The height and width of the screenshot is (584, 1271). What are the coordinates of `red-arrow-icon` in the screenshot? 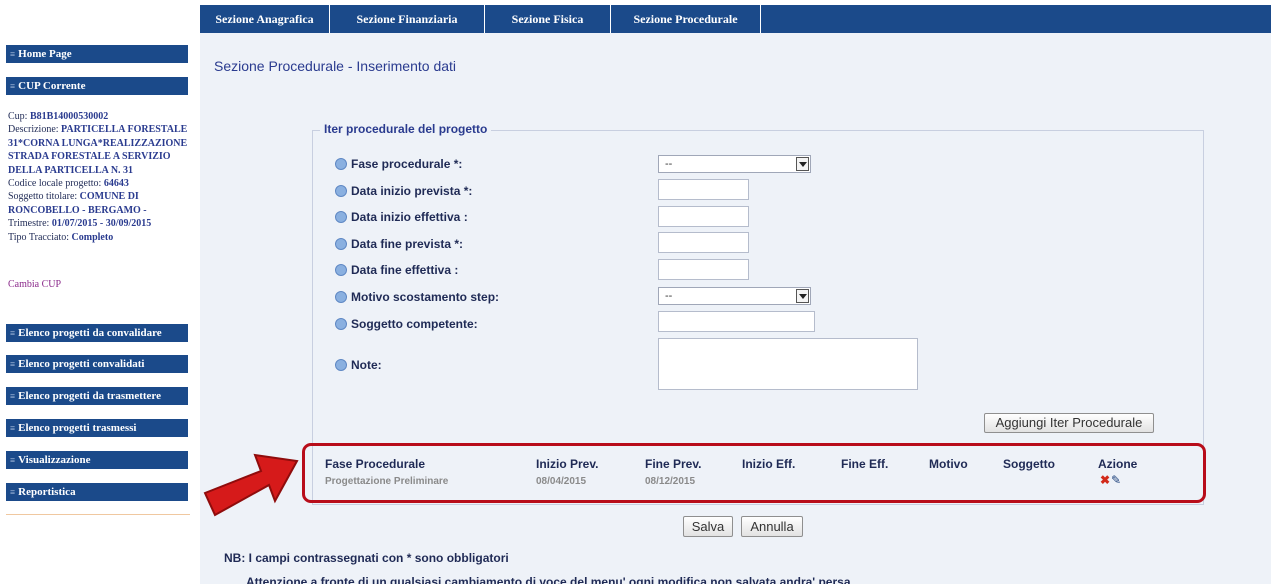 It's located at (251, 485).